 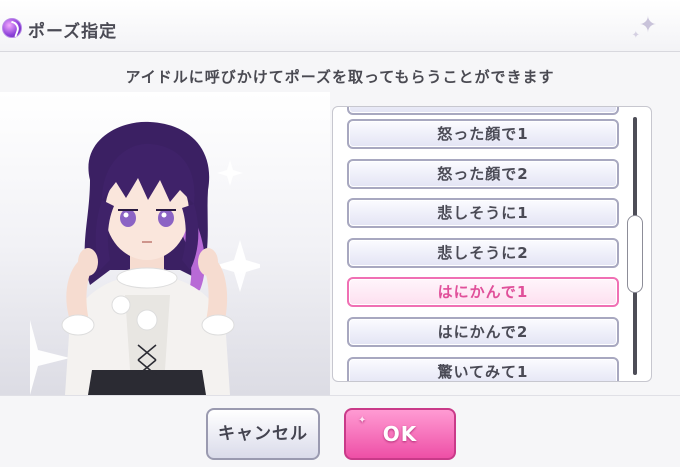 What do you see at coordinates (73, 32) in the screenshot?
I see `dialog-title: ポーズ指定` at bounding box center [73, 32].